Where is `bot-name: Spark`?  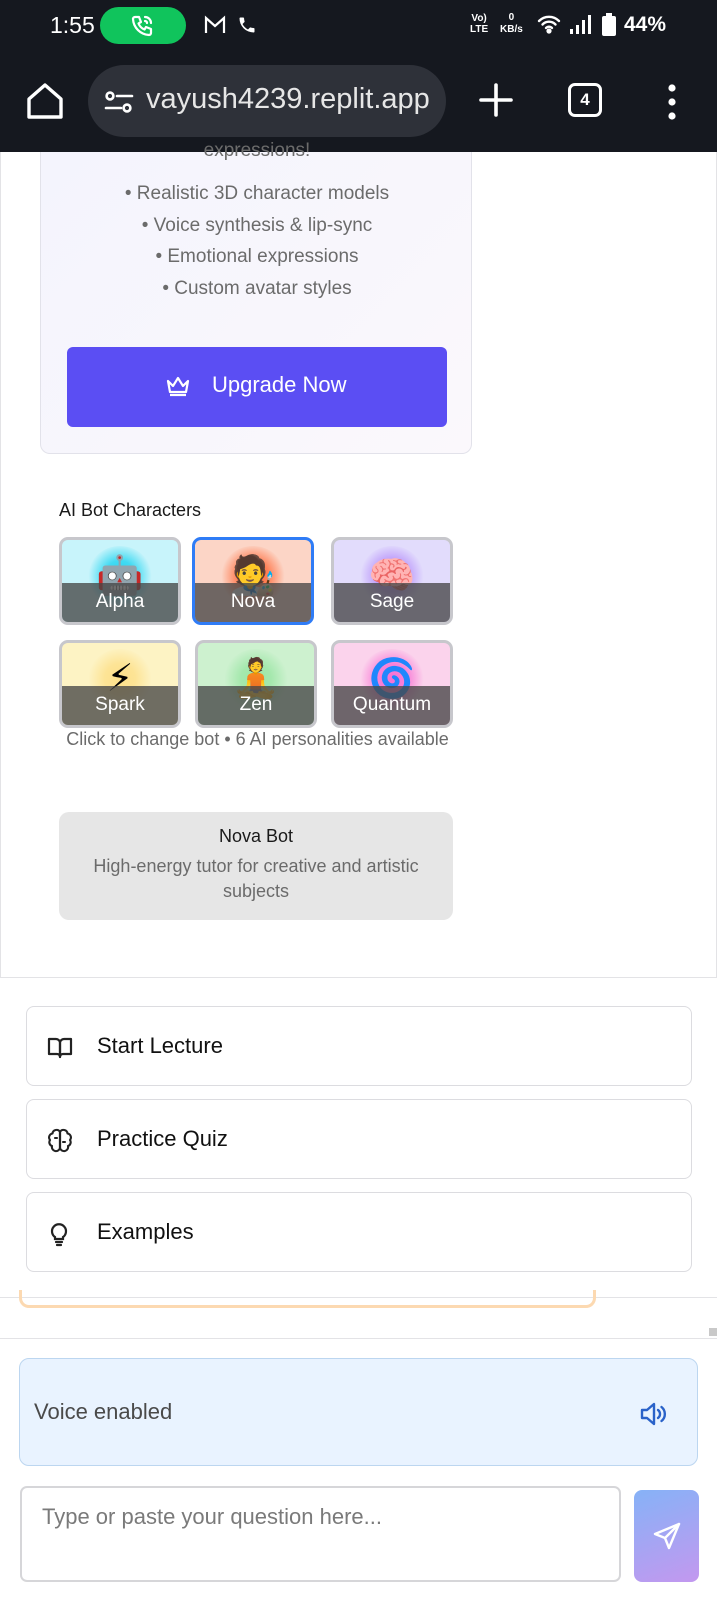 bot-name: Spark is located at coordinates (120, 705).